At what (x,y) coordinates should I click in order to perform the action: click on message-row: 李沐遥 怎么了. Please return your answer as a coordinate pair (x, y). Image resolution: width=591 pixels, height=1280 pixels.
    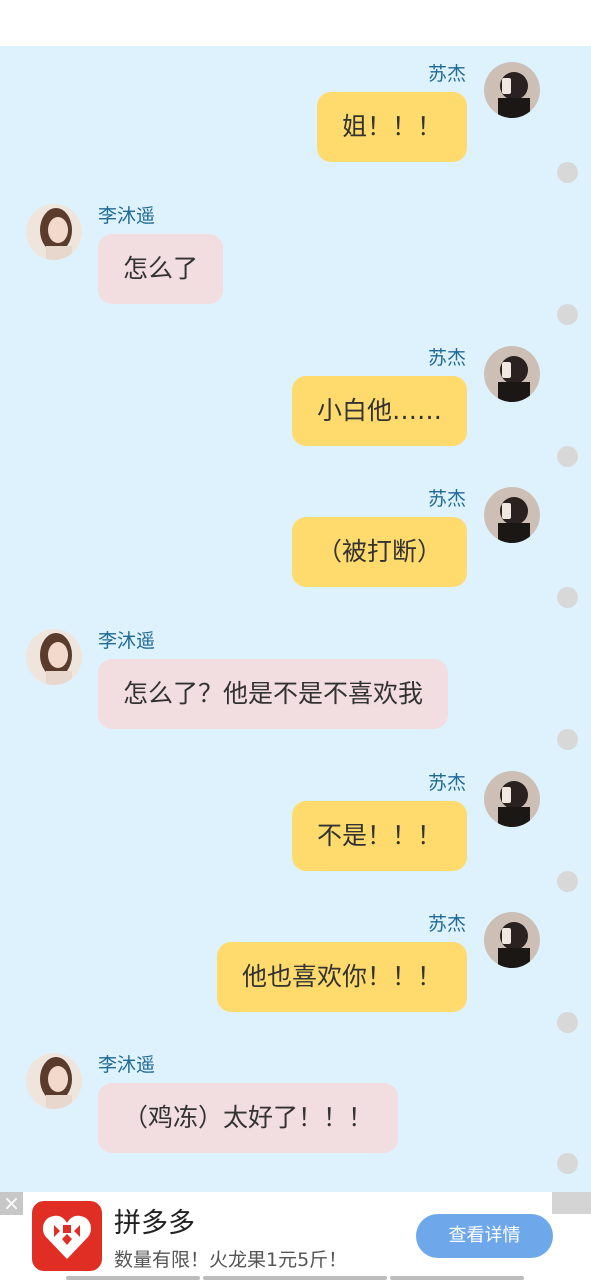
    Looking at the image, I should click on (295, 264).